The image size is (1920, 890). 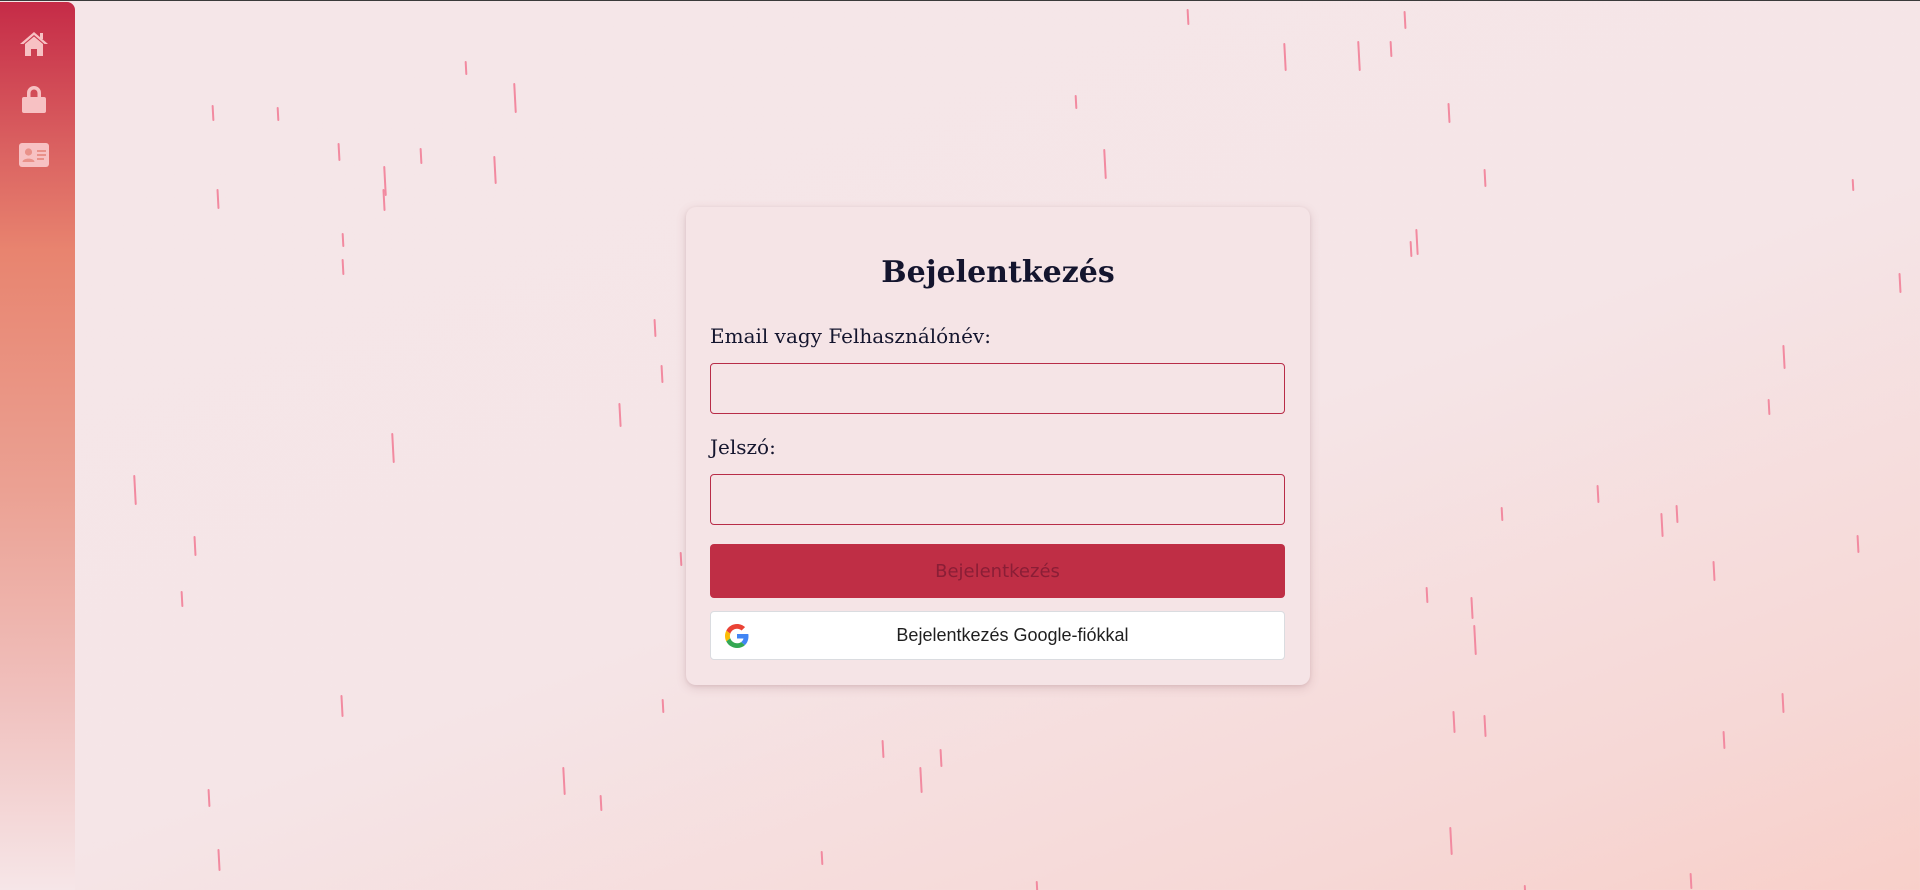 I want to click on sidebar-item-profile, so click(x=34, y=155).